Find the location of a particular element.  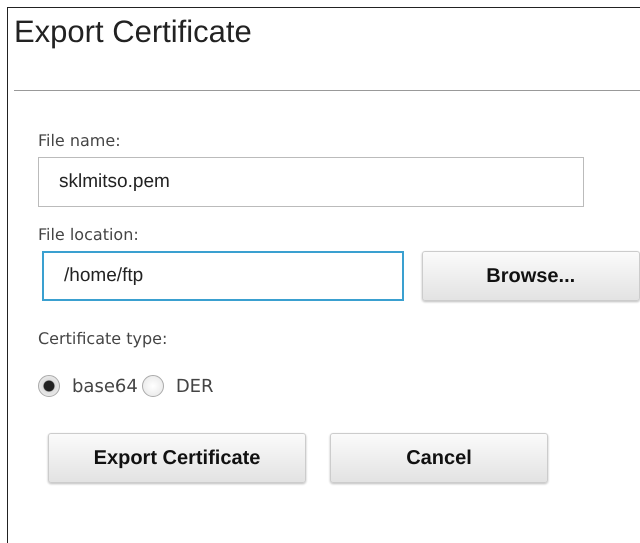

input-field: /home/ftp is located at coordinates (223, 276).